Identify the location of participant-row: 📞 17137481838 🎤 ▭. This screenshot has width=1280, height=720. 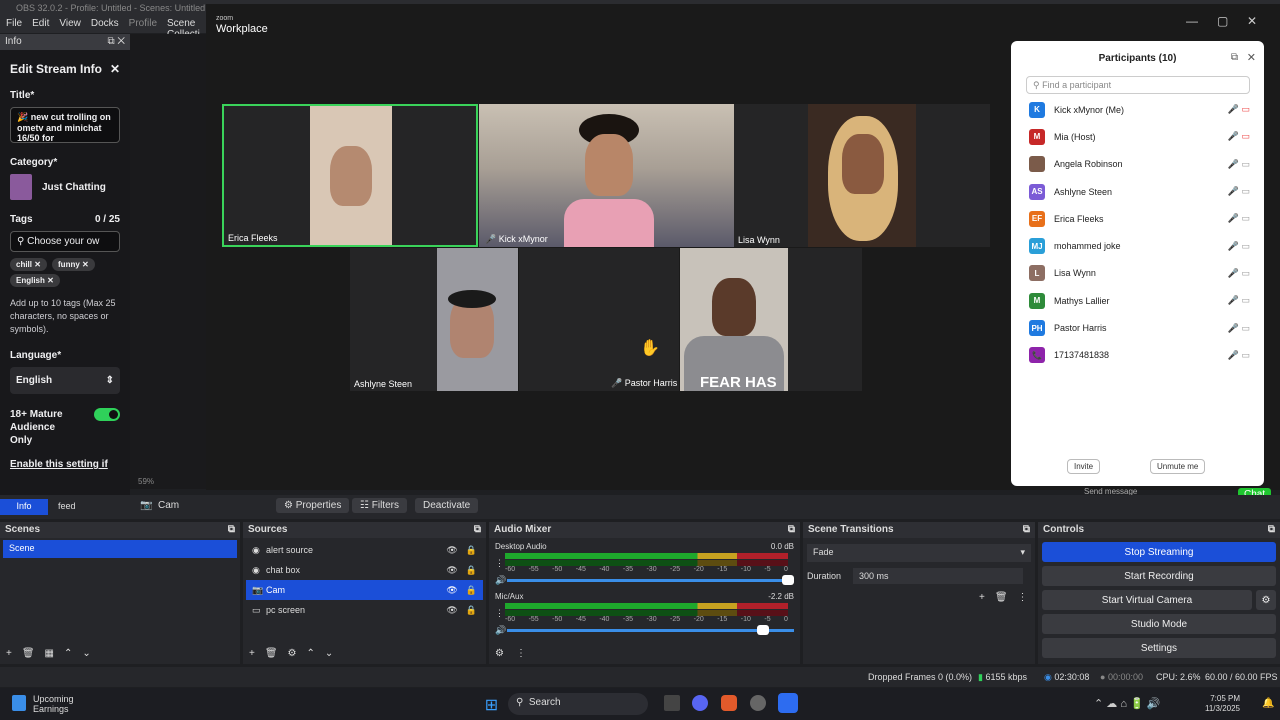
(1137, 355).